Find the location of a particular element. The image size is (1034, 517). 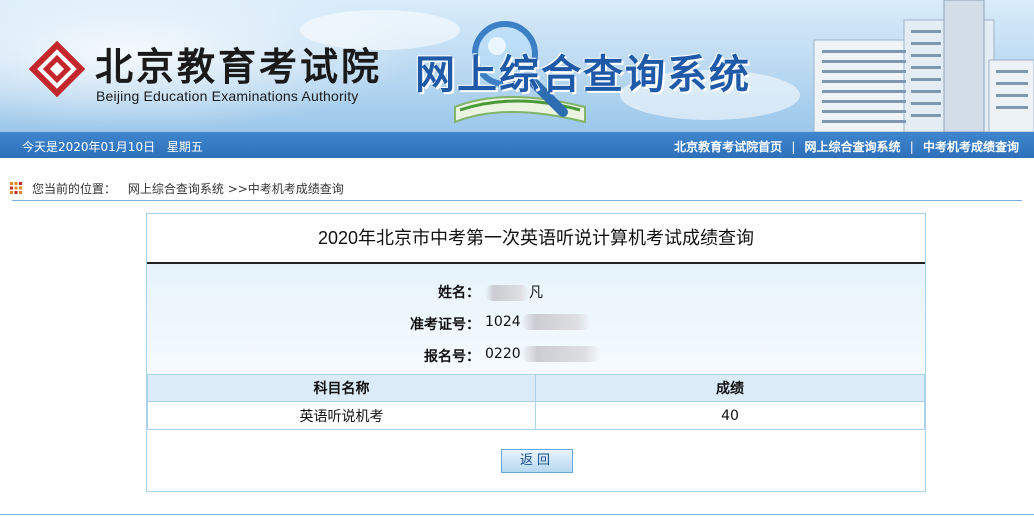

nav-link-query-system: 网上综合查询系统 is located at coordinates (853, 147).